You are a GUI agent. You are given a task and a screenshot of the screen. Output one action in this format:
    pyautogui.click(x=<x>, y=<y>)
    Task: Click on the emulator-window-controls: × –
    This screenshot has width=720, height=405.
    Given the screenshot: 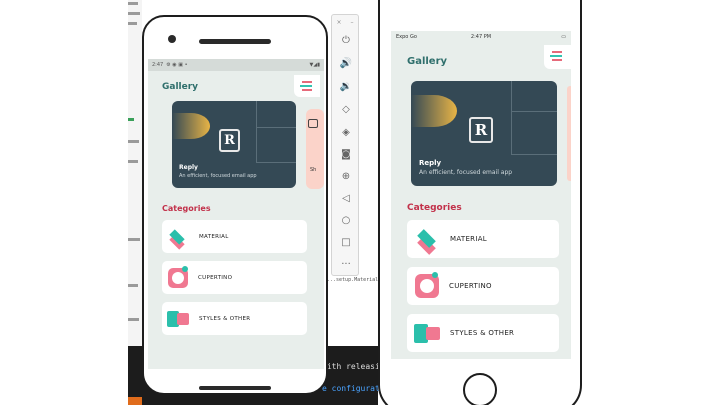 What is the action you would take?
    pyautogui.click(x=345, y=22)
    